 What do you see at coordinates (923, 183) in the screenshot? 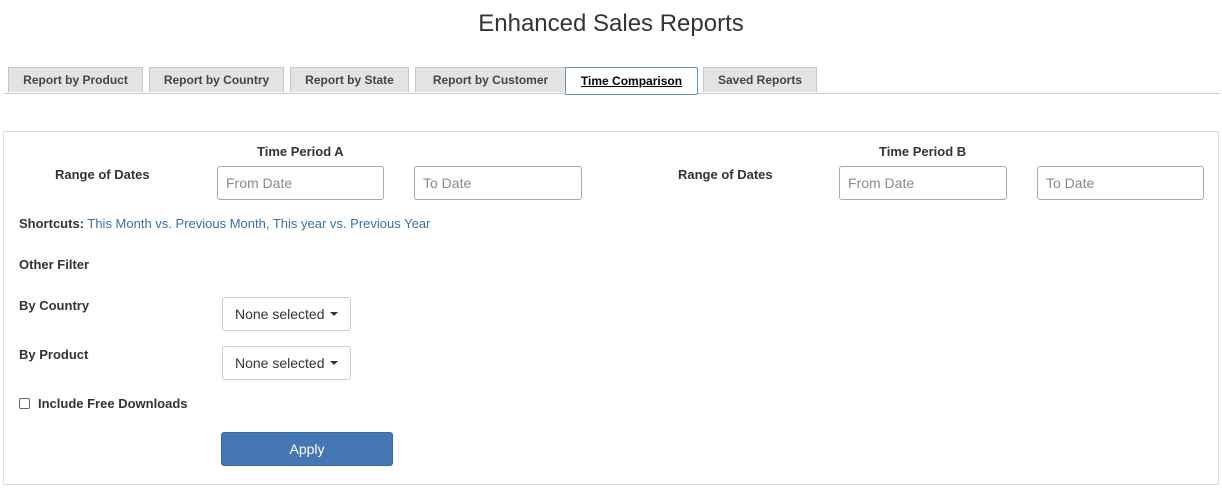
I see `period-b-from-date-input` at bounding box center [923, 183].